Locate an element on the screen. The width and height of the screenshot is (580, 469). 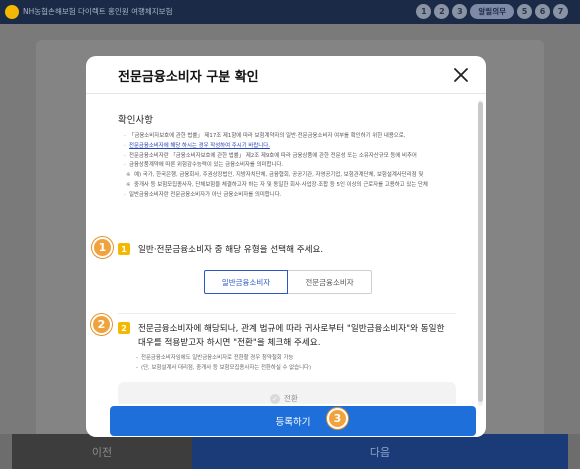
question-1-badge: 1 is located at coordinates (124, 249).